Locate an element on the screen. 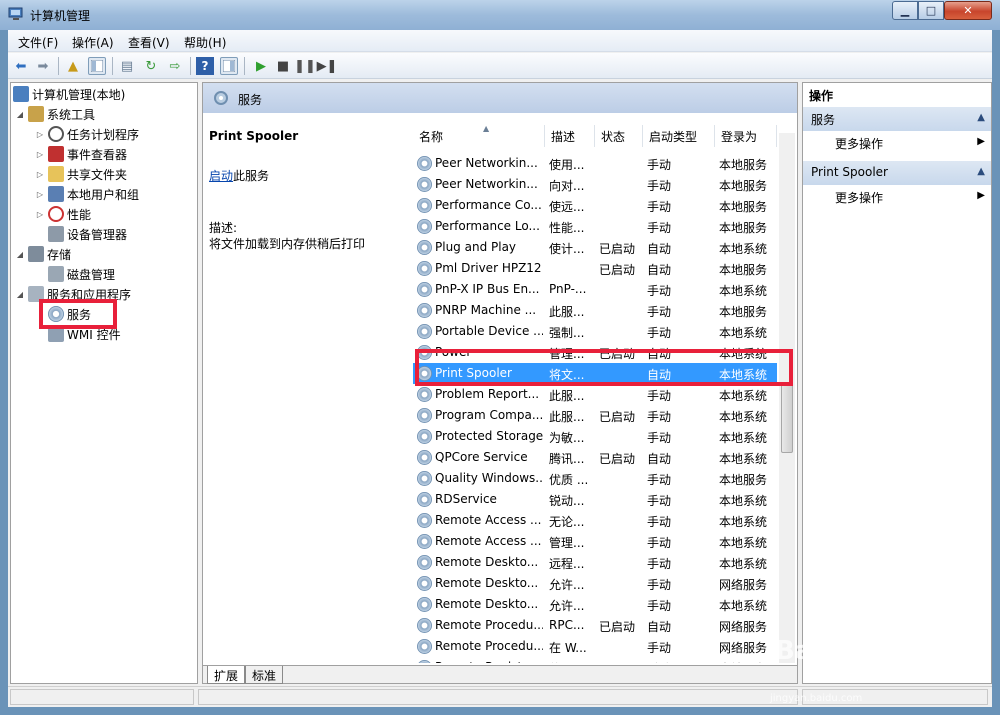 The width and height of the screenshot is (1000, 715). table-row: Remote Deskto... 允许... 手动 本地系统 is located at coordinates (595, 604).